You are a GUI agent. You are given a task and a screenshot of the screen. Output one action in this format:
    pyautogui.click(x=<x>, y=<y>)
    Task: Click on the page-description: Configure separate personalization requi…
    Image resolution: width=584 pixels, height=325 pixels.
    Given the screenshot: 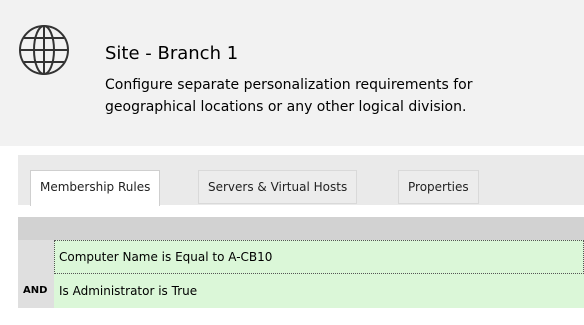 What is the action you would take?
    pyautogui.click(x=344, y=96)
    